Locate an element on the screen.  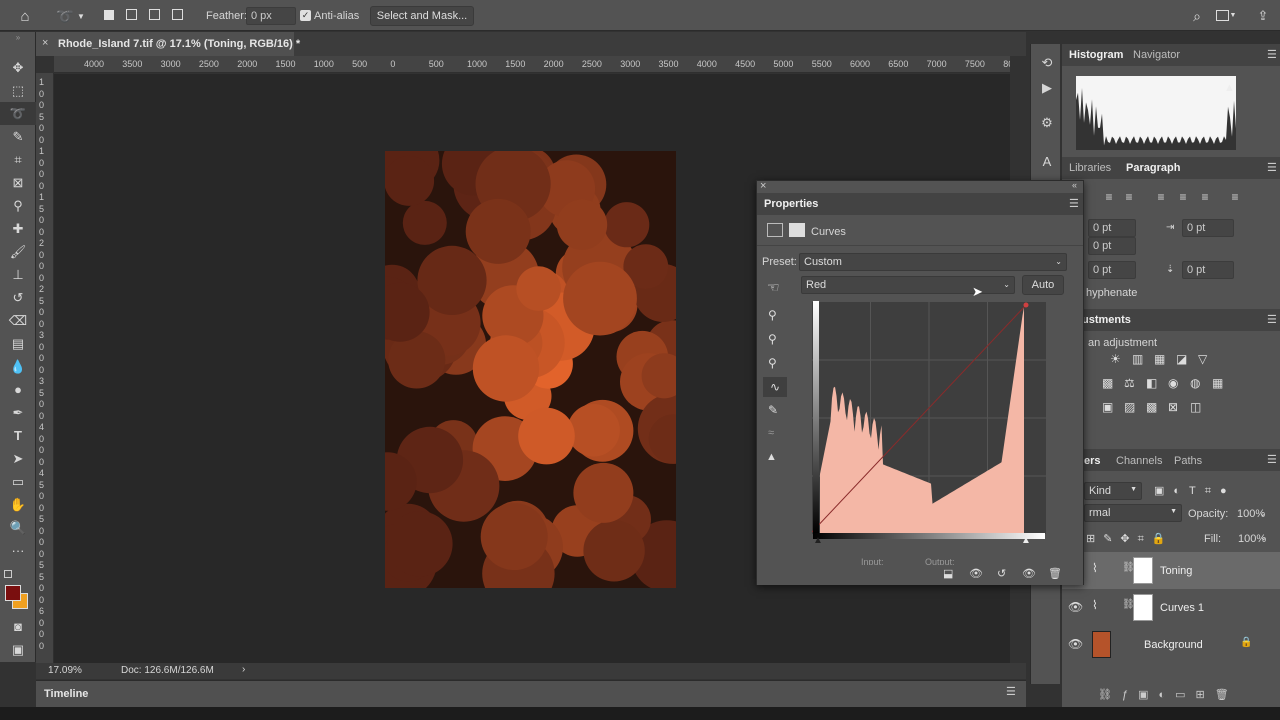
adjustment-type-icon: ▽ is located at coordinates (1202, 359).